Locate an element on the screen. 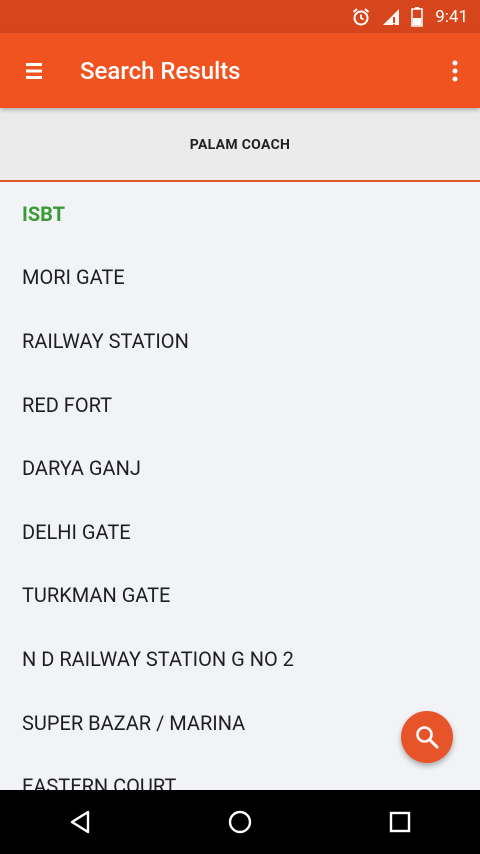  alarm-icon is located at coordinates (361, 17).